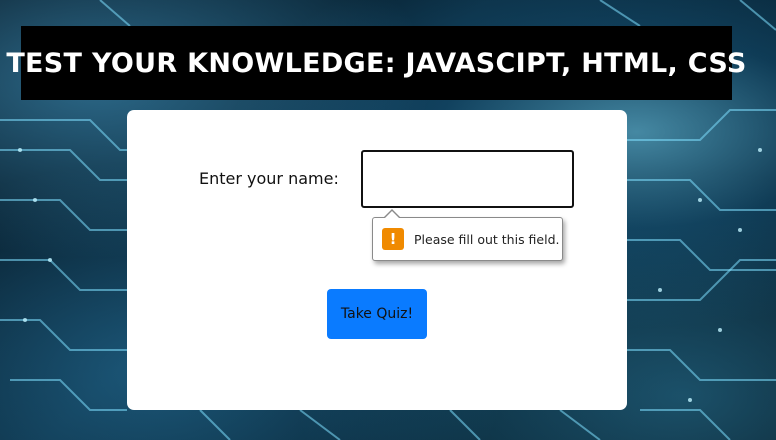  I want to click on name-input, so click(467, 179).